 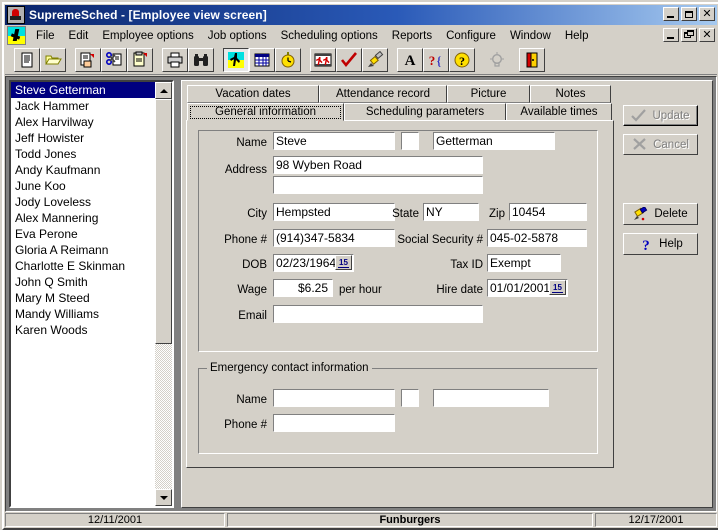 What do you see at coordinates (83, 202) in the screenshot?
I see `list-item: Jody Loveless` at bounding box center [83, 202].